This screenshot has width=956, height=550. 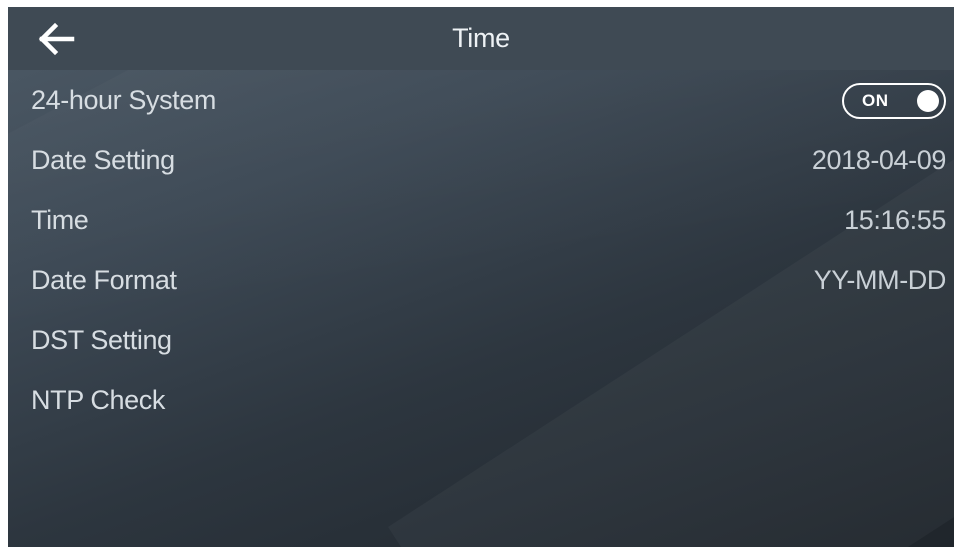 What do you see at coordinates (98, 400) in the screenshot?
I see `setting-label: NTP Check` at bounding box center [98, 400].